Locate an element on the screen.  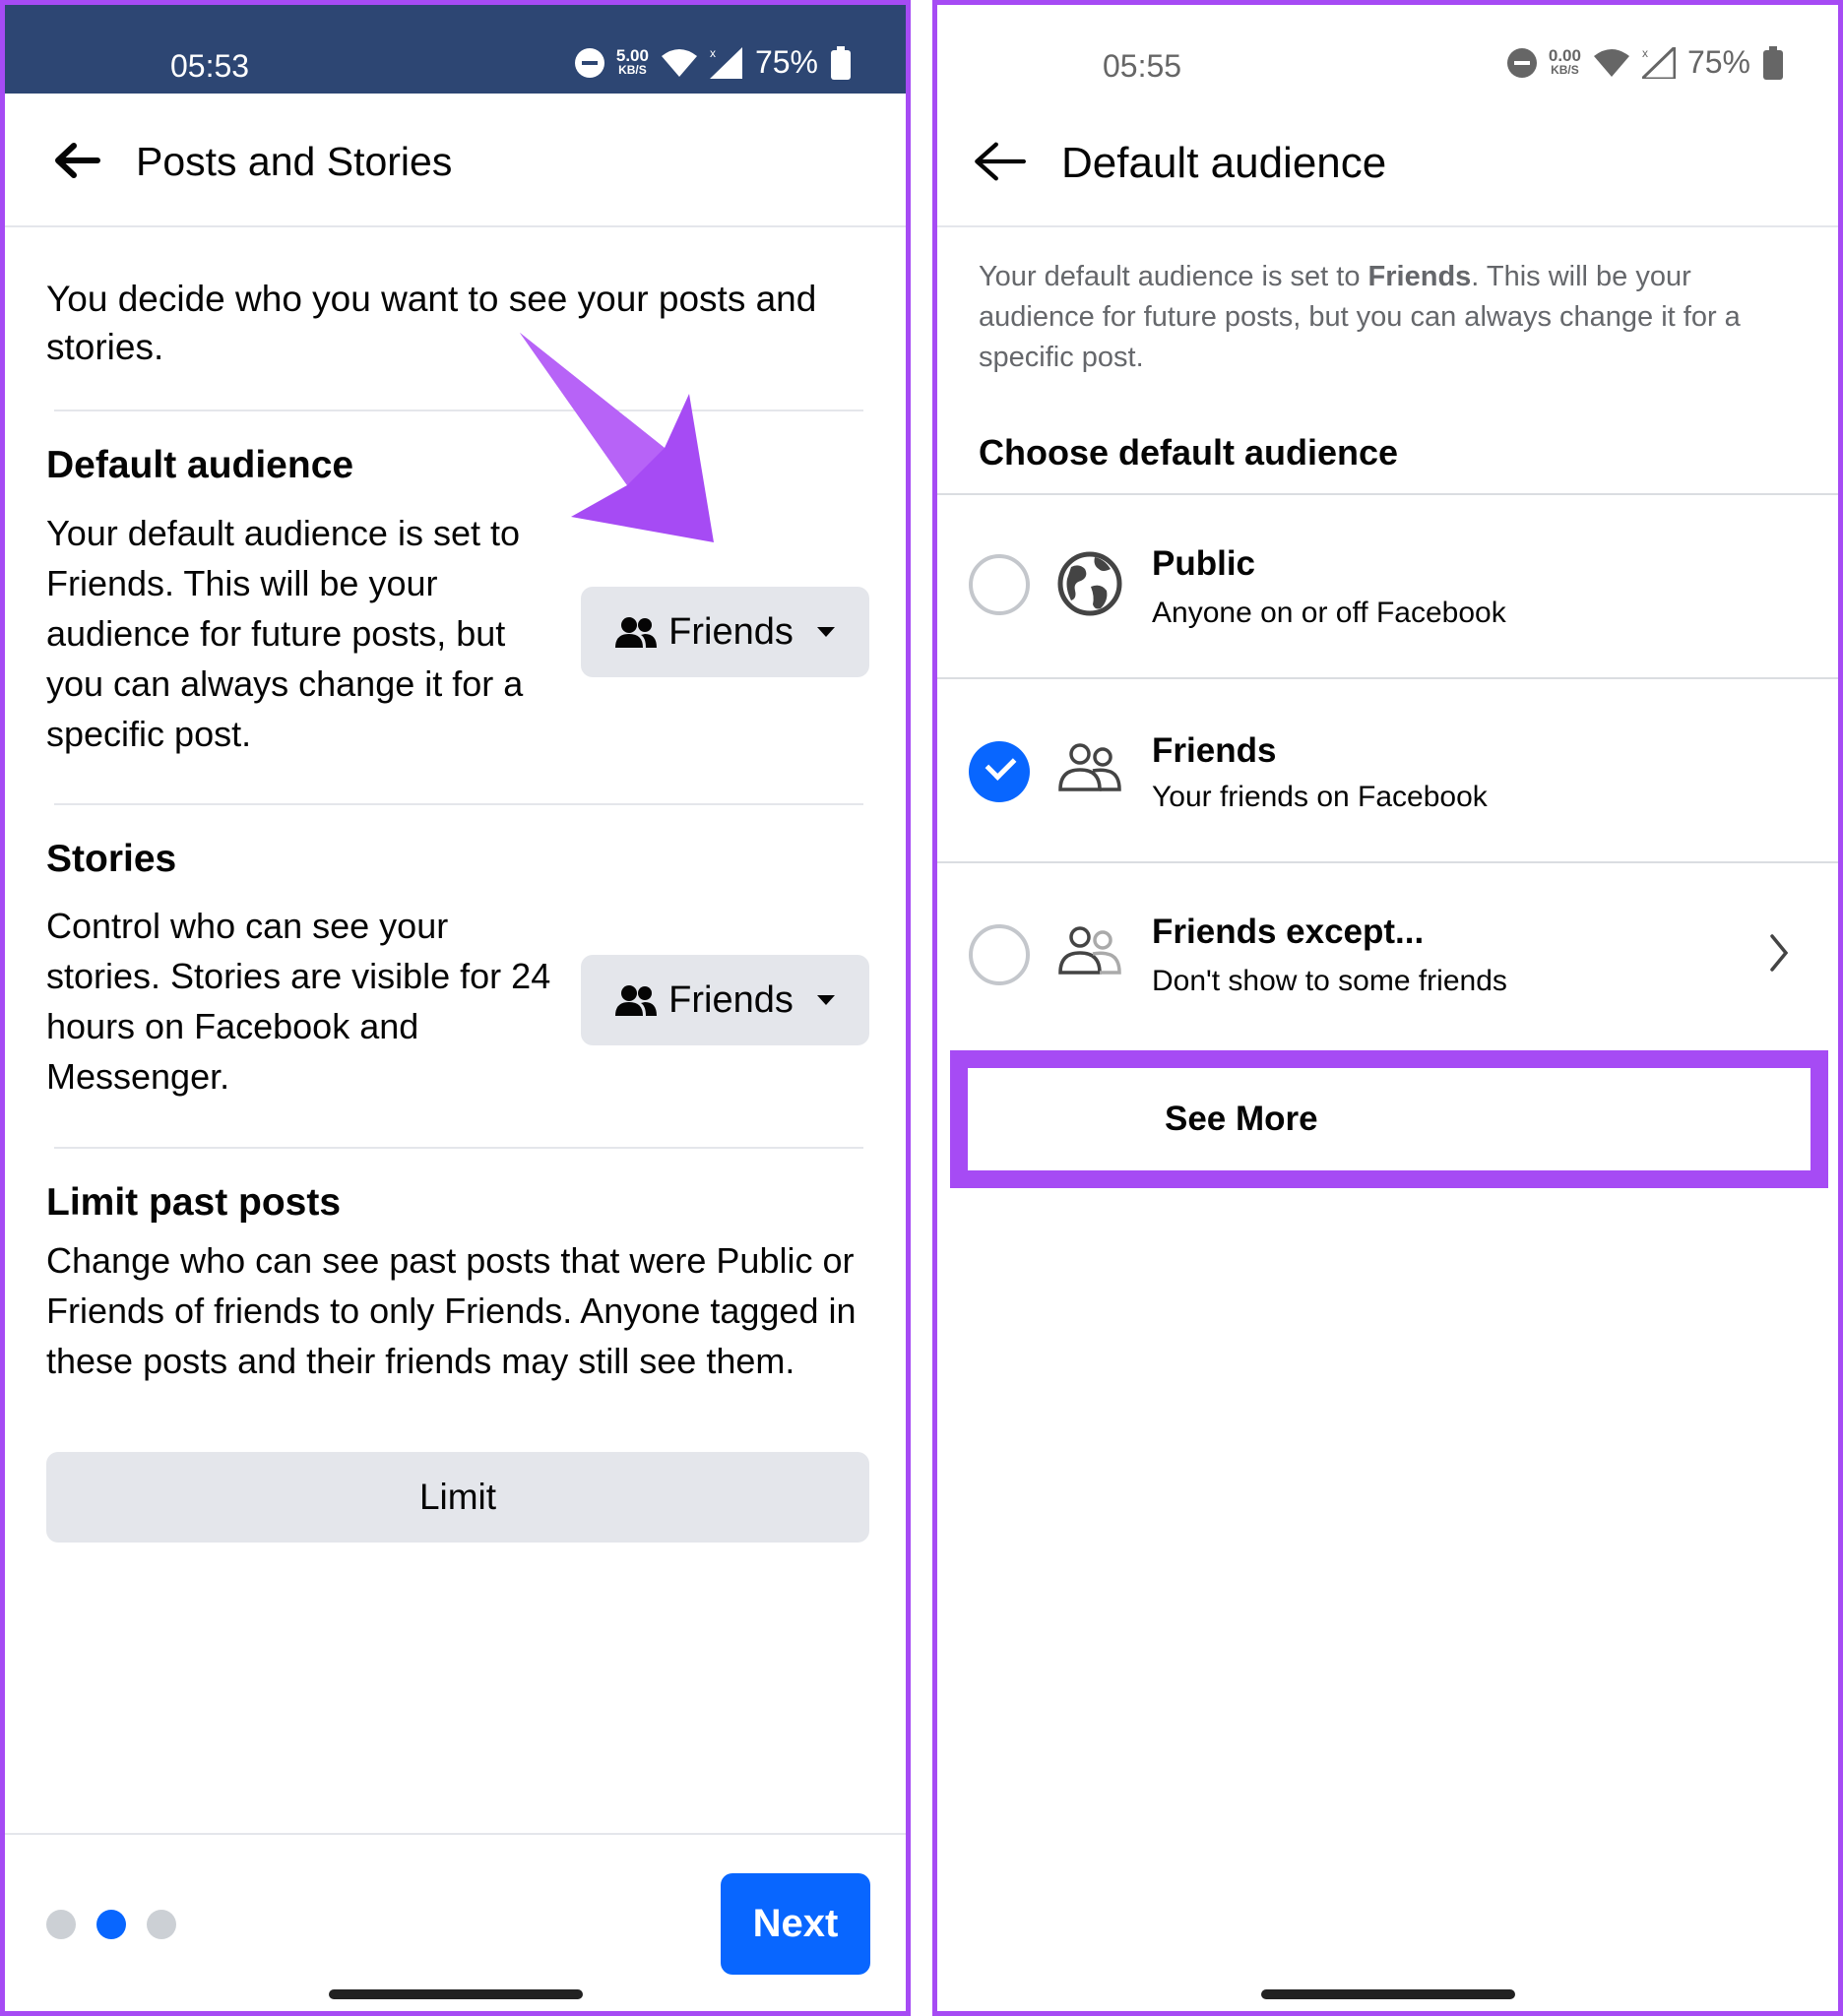
status-time: 05:53 is located at coordinates (210, 66).